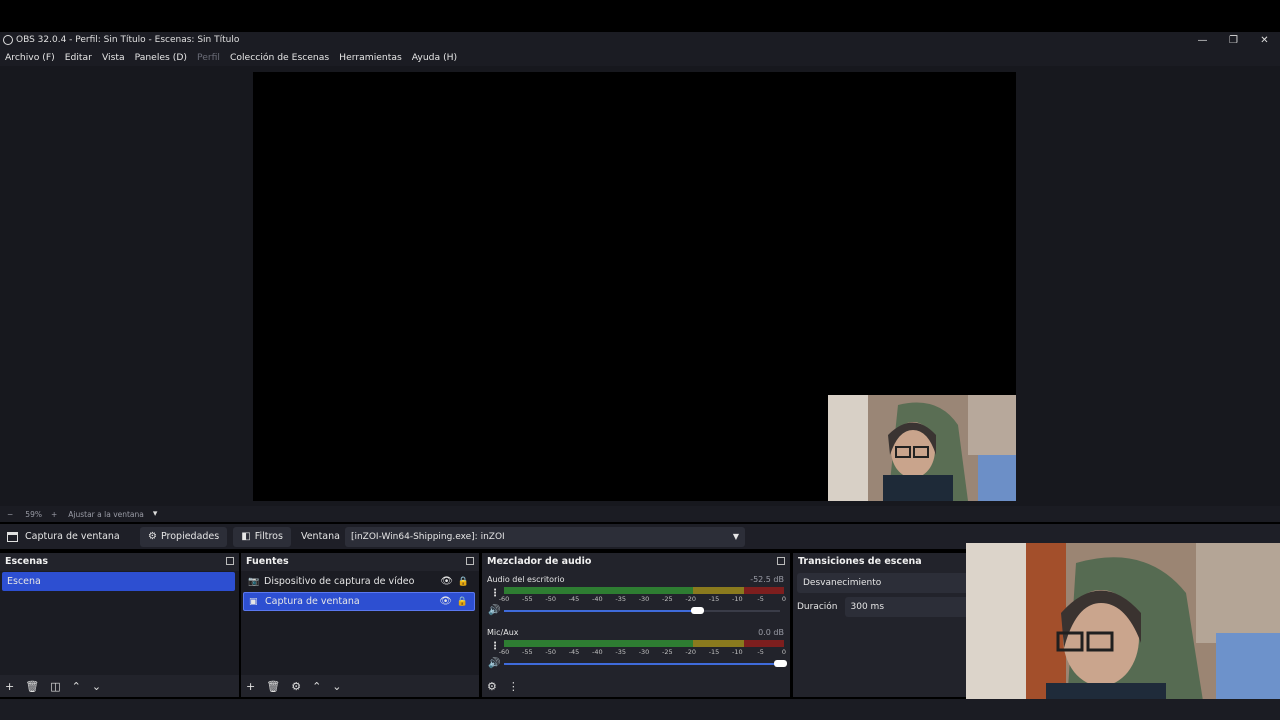  I want to click on window-select: [inZOI-Win64-Shipping.exe]: inZOI ▼, so click(544, 536).